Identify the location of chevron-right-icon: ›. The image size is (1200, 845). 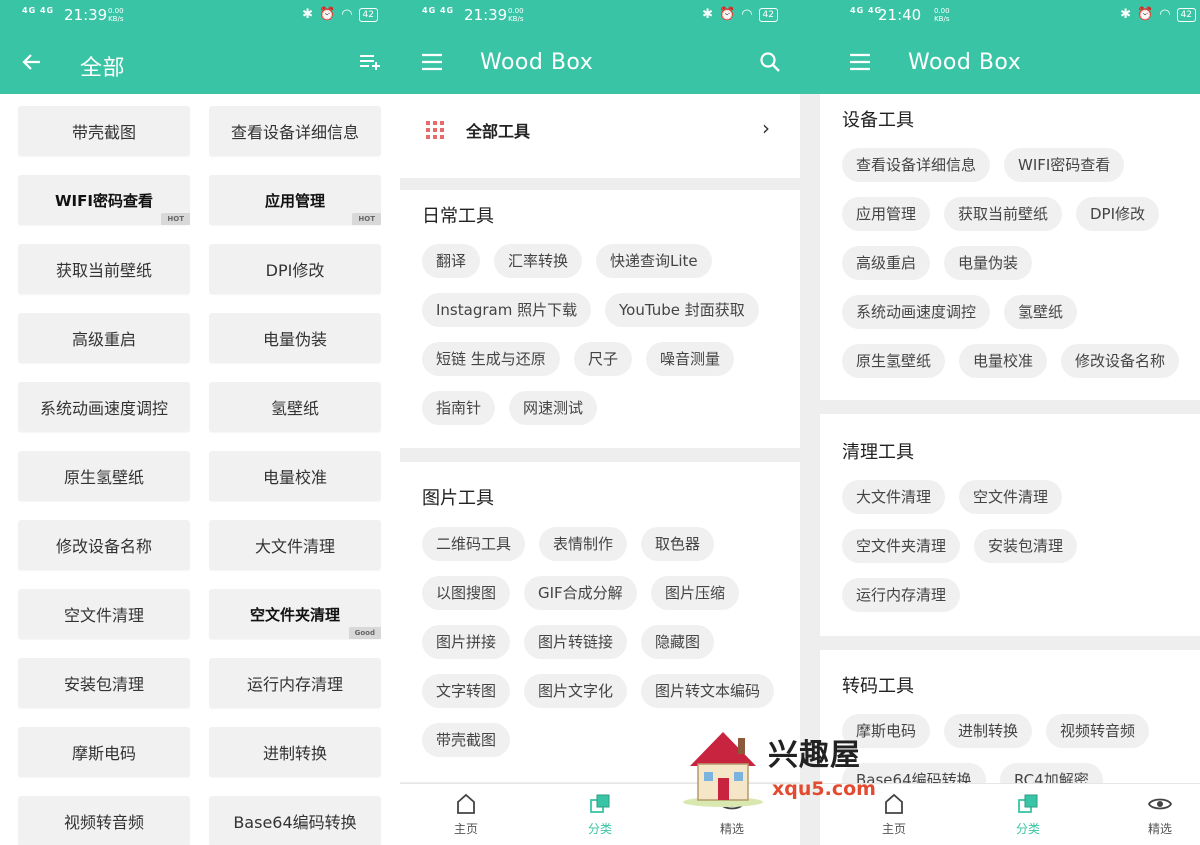
(766, 128).